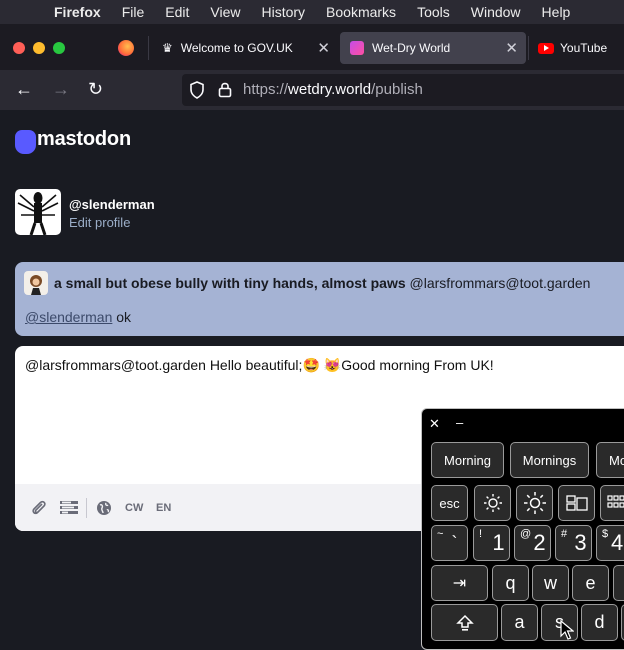 This screenshot has width=624, height=650. Describe the element at coordinates (615, 501) in the screenshot. I see `launchpad-grid-icon` at that location.